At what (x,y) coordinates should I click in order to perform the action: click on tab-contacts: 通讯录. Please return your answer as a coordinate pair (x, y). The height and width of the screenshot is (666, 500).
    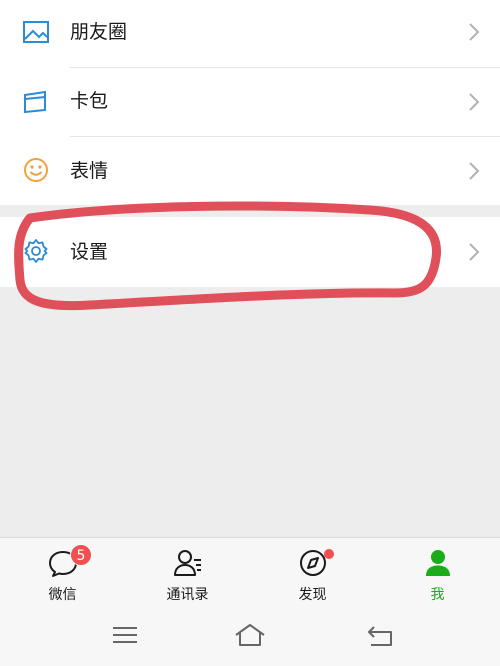
    Looking at the image, I should click on (187, 573).